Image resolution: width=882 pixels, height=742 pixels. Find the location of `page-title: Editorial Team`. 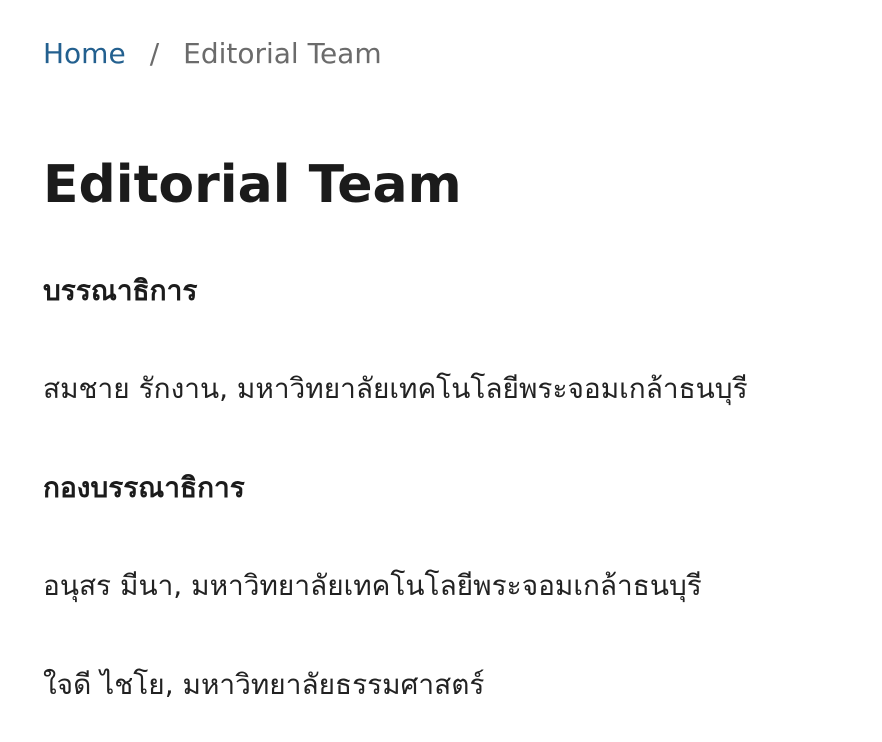

page-title: Editorial Team is located at coordinates (252, 185).